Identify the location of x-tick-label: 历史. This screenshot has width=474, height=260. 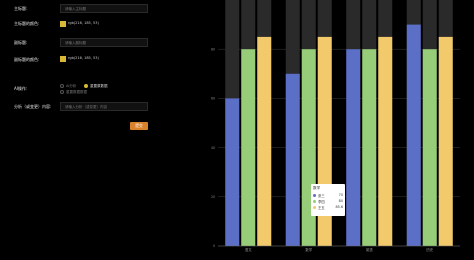
(429, 249).